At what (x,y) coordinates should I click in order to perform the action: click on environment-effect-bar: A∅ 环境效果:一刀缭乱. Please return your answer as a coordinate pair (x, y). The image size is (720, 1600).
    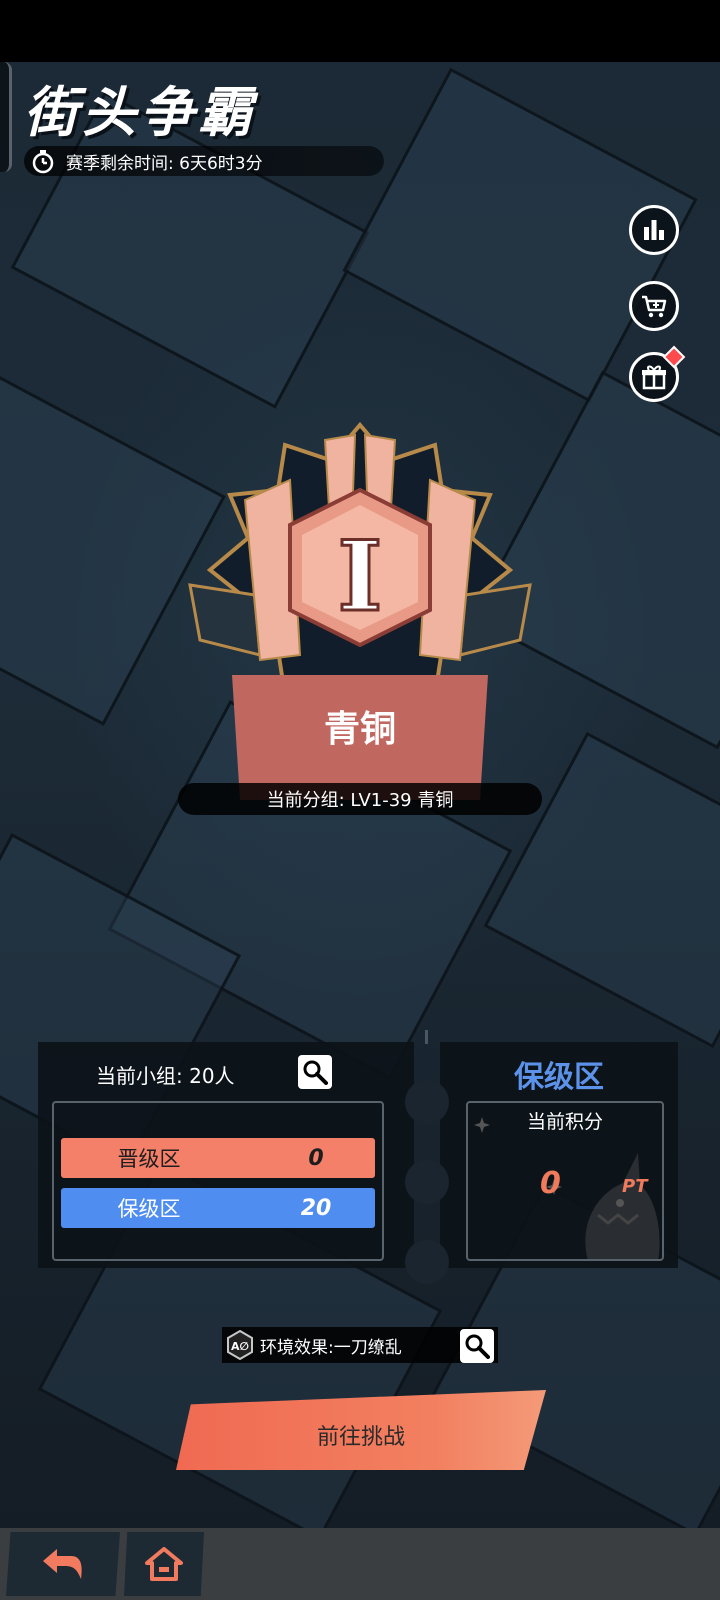
    Looking at the image, I should click on (360, 1345).